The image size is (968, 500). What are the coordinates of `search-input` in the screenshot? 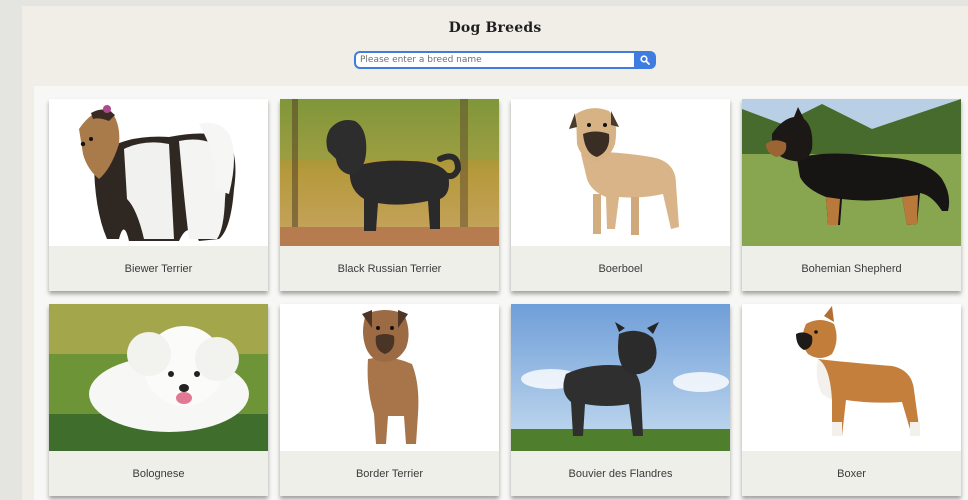 It's located at (494, 60).